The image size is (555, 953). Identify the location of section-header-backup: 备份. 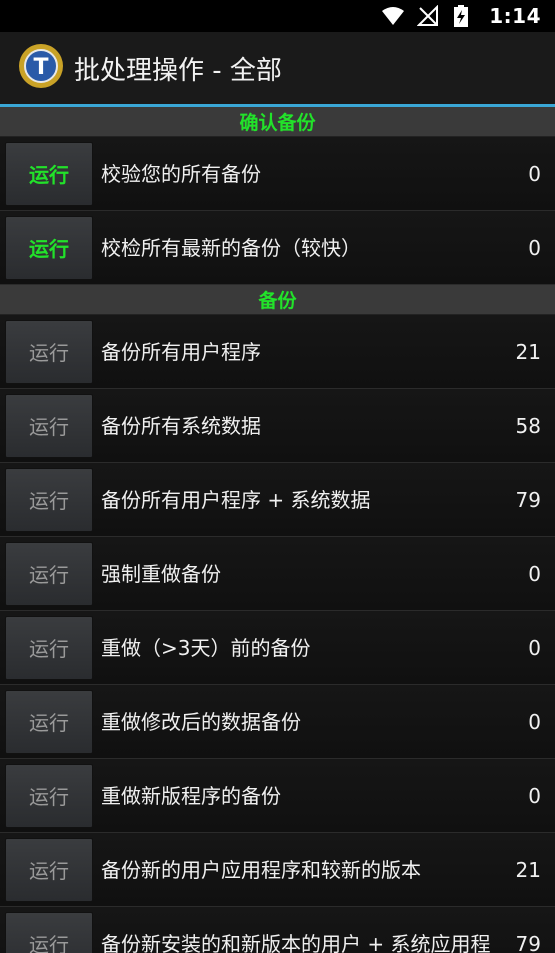
(277, 300).